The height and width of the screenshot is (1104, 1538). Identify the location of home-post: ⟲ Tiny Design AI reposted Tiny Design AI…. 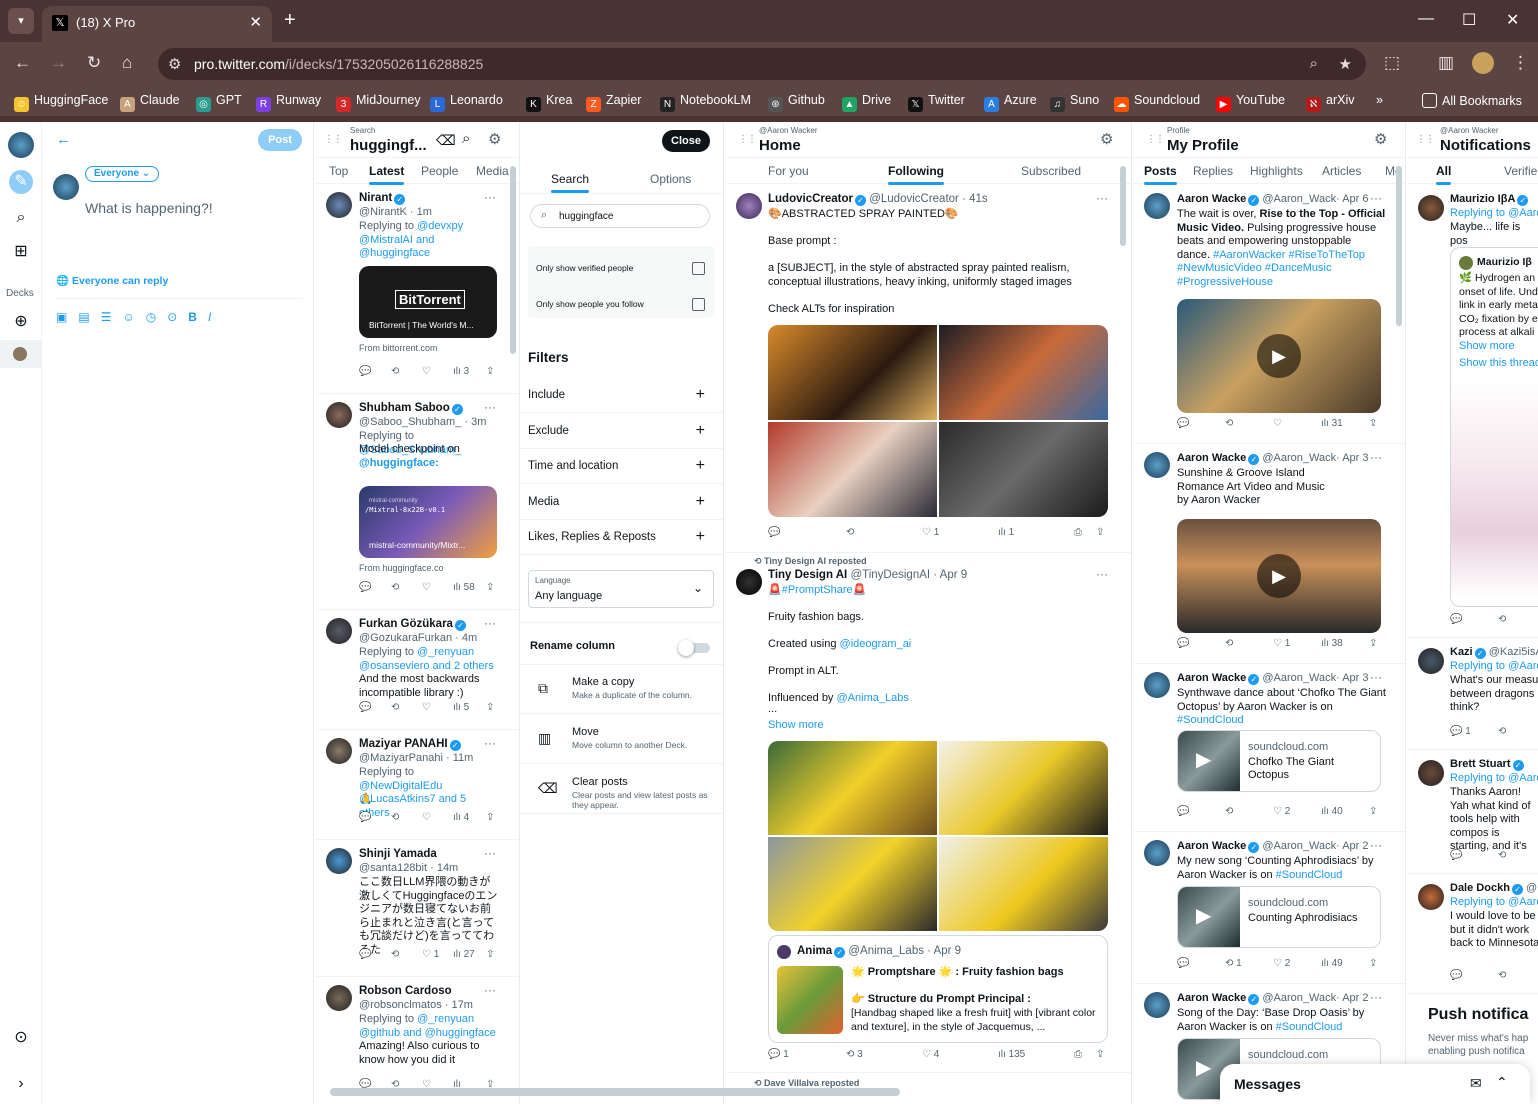
(928, 813).